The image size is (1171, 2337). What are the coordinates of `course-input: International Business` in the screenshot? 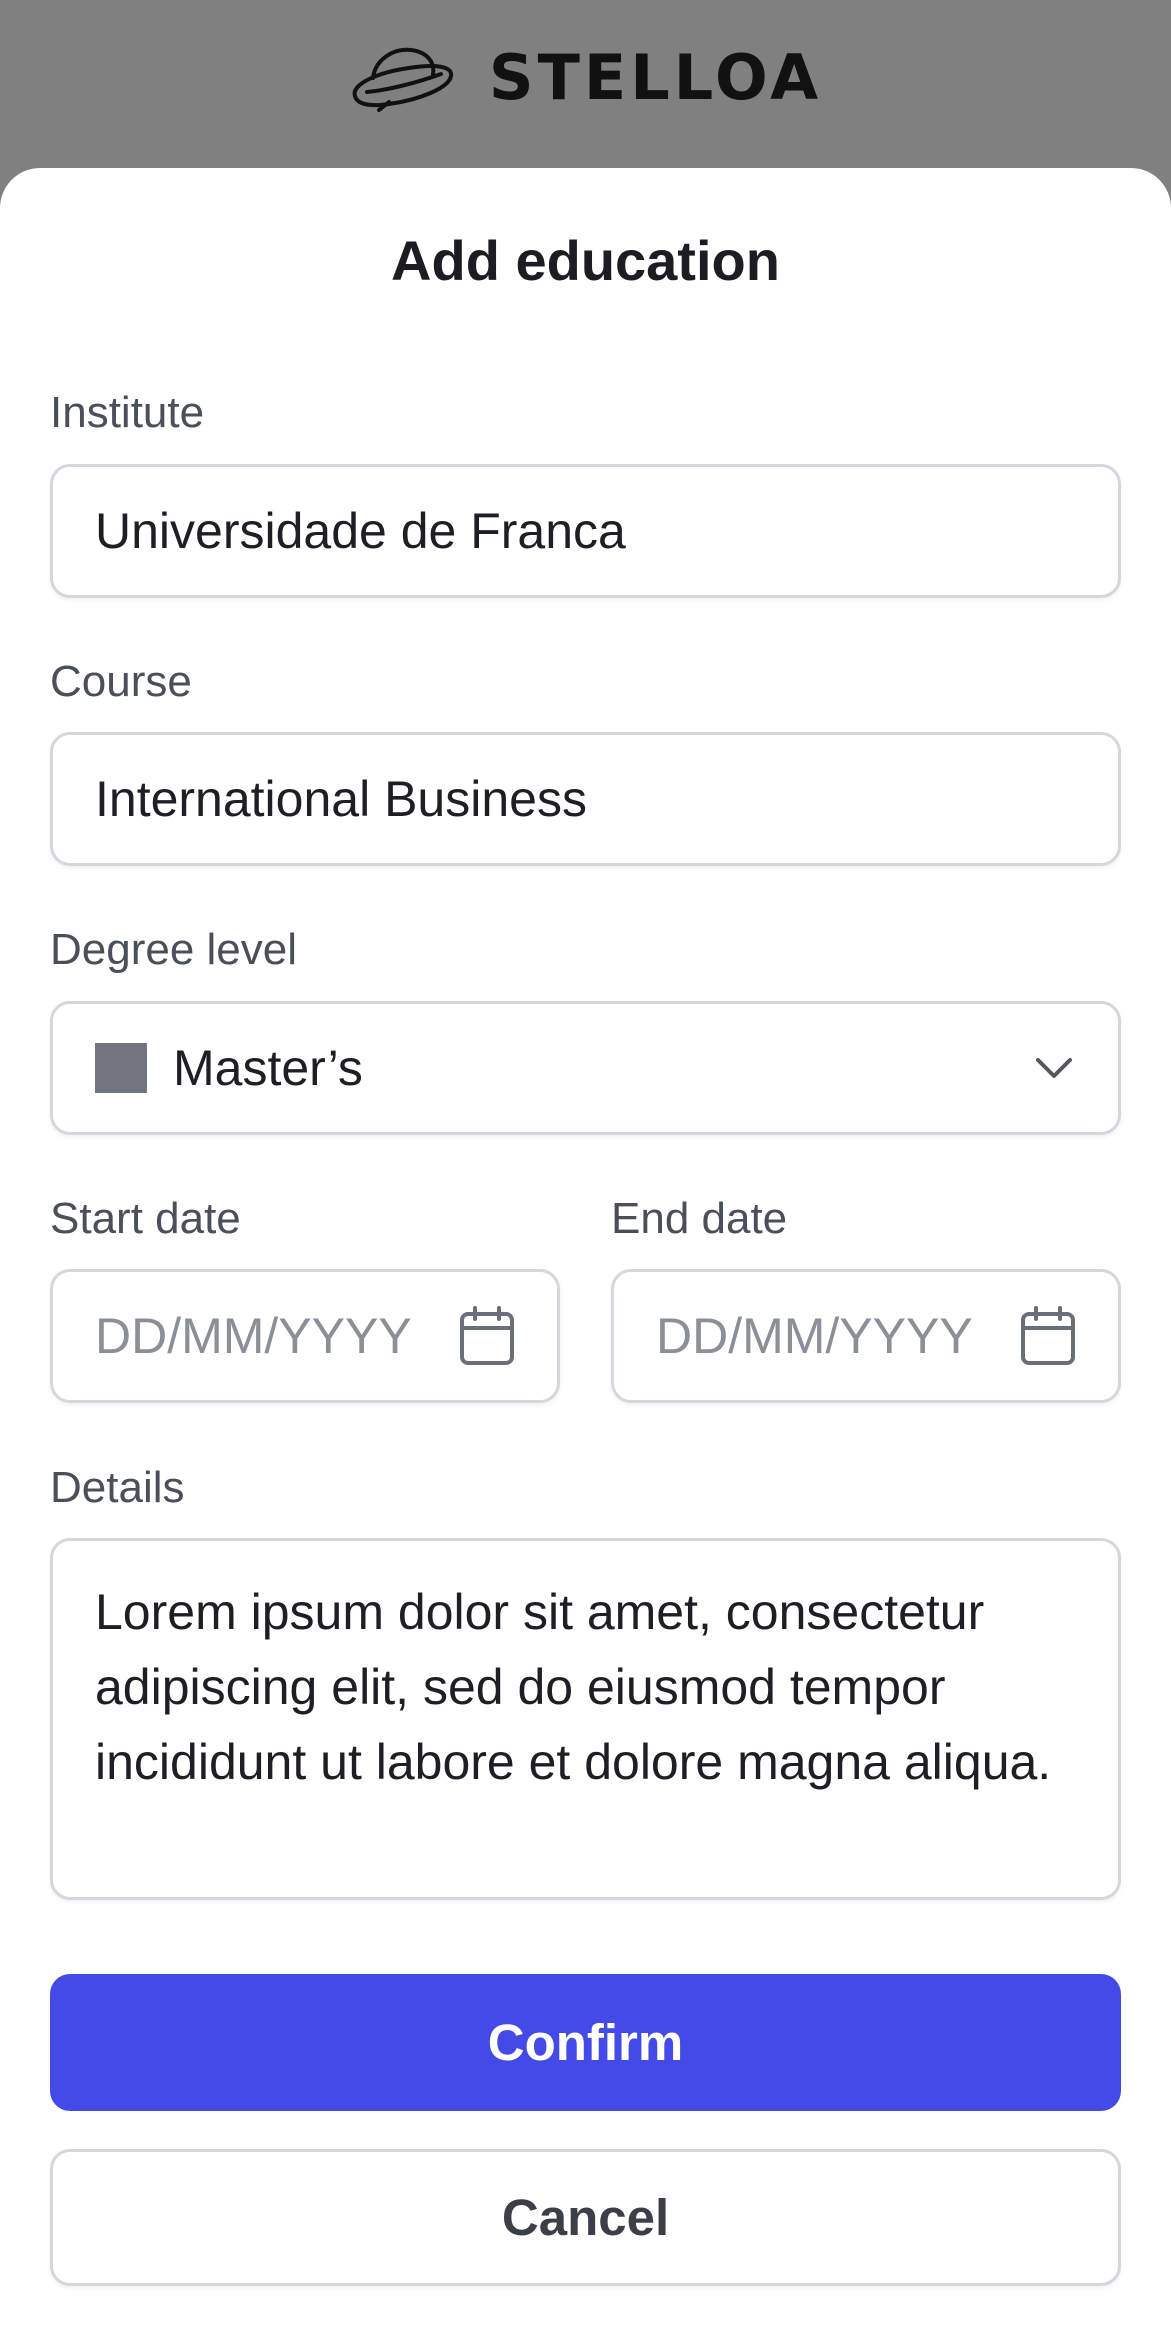 It's located at (585, 799).